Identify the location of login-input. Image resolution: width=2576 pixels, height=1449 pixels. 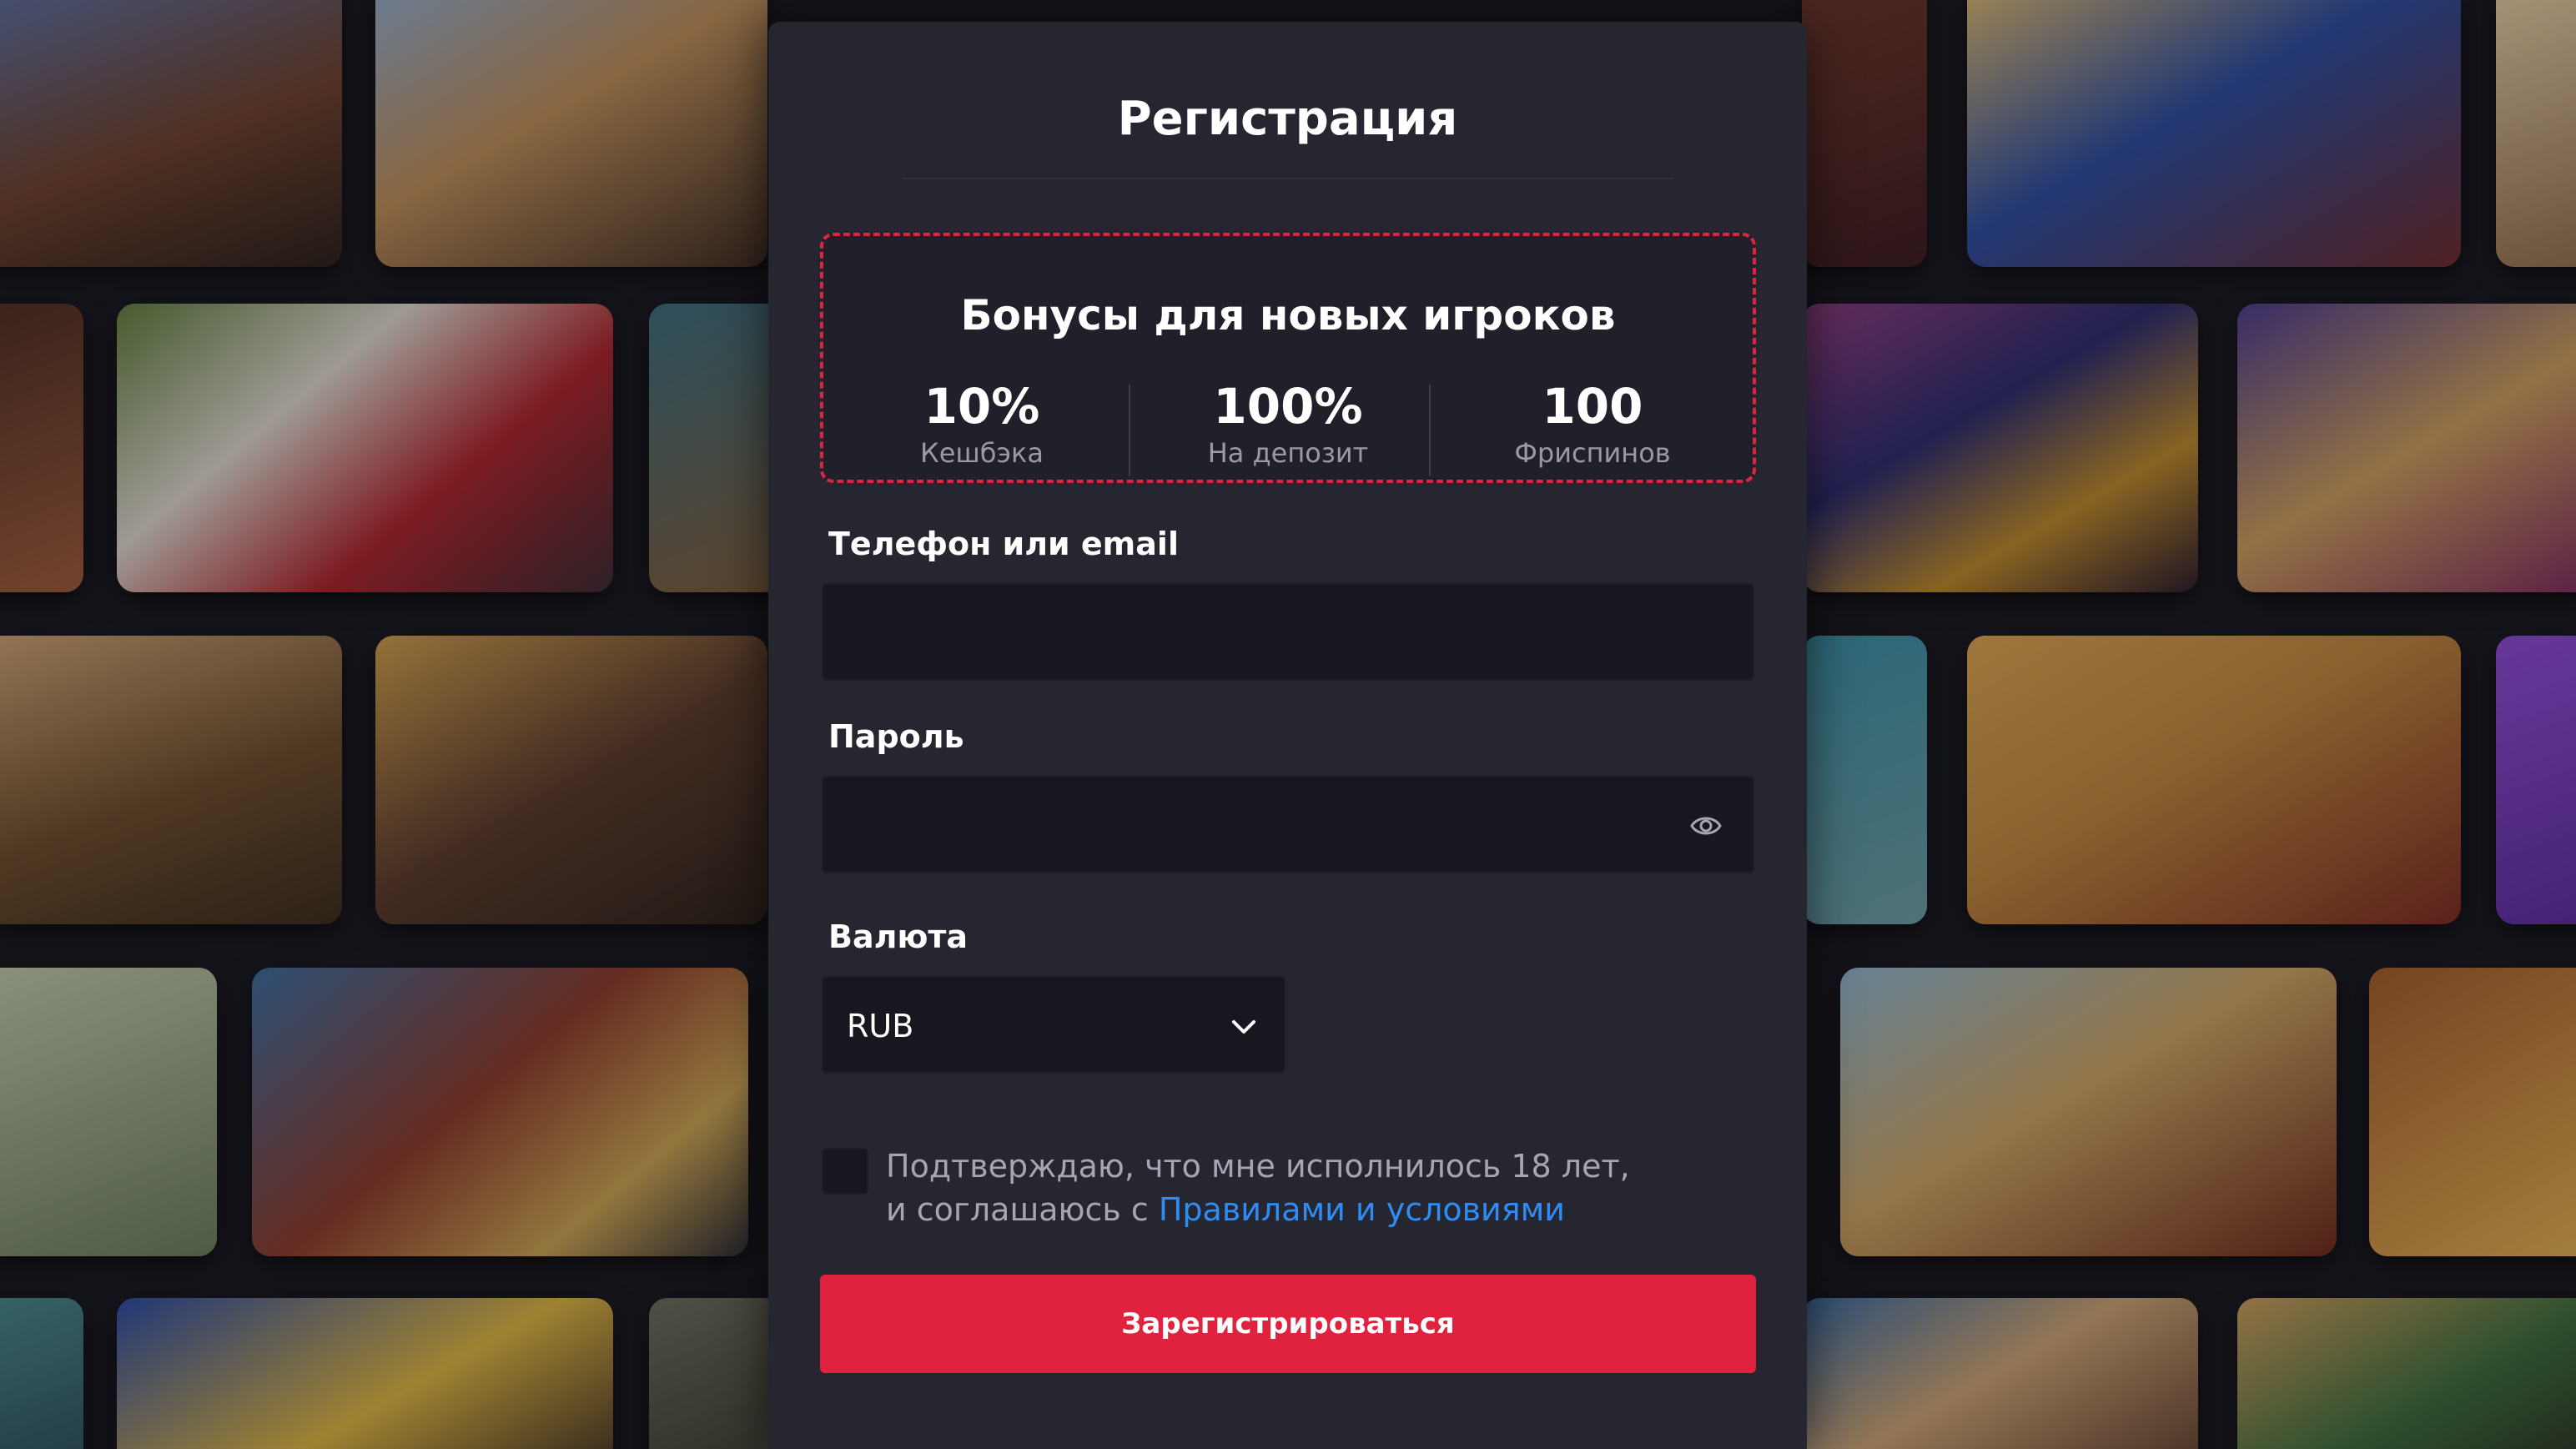
(1288, 632).